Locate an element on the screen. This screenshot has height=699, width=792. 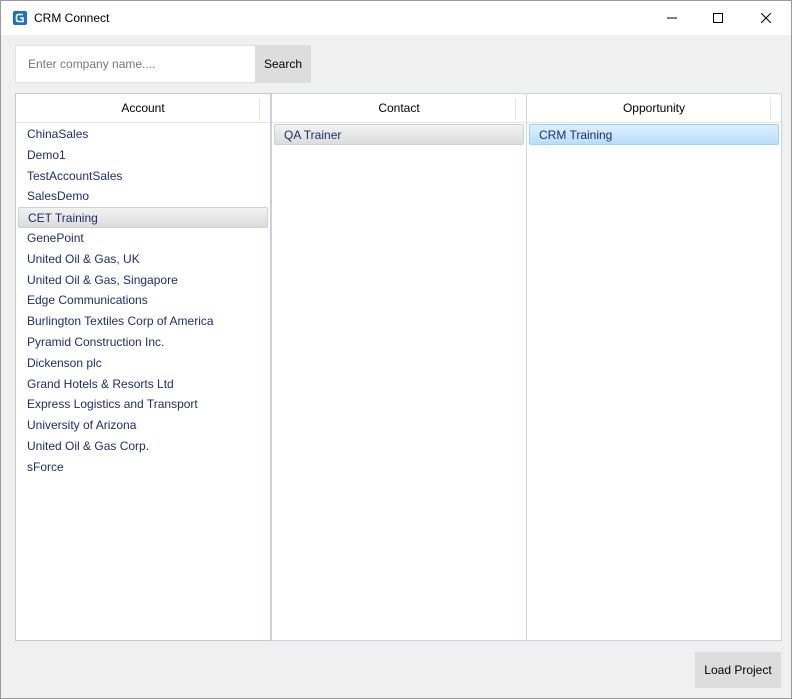
account-list-item: Edge Communications is located at coordinates (143, 300).